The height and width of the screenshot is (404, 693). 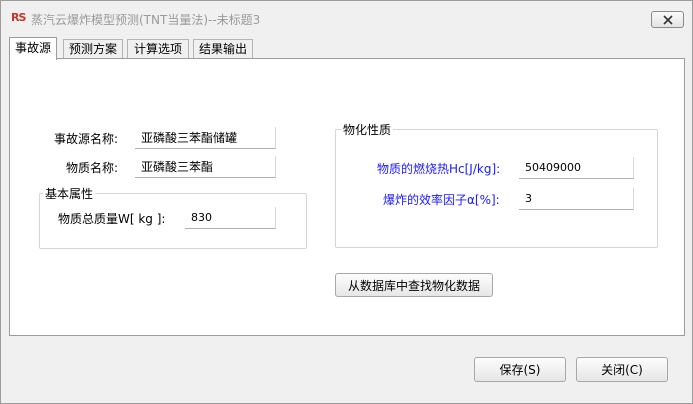 I want to click on substance-name-field: 亚磷酸三苯酯, so click(x=205, y=167).